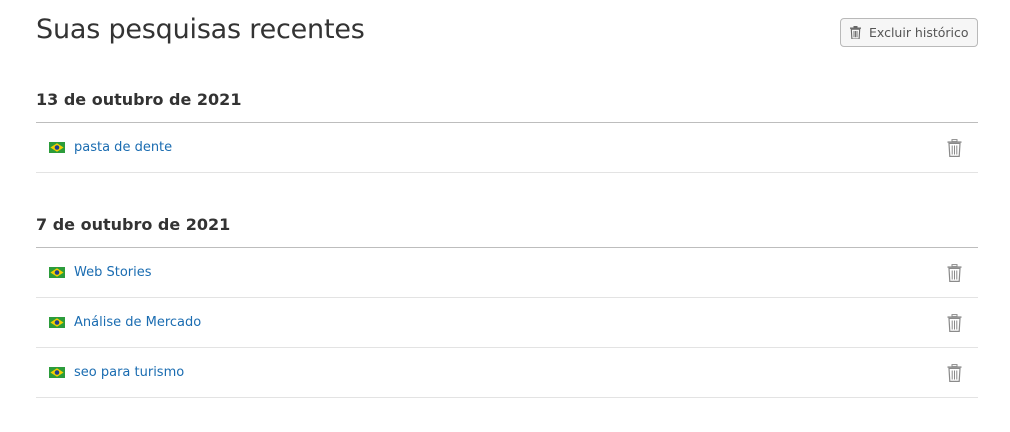 The height and width of the screenshot is (432, 1010). What do you see at coordinates (200, 29) in the screenshot?
I see `page-title: Suas pesquisas recentes` at bounding box center [200, 29].